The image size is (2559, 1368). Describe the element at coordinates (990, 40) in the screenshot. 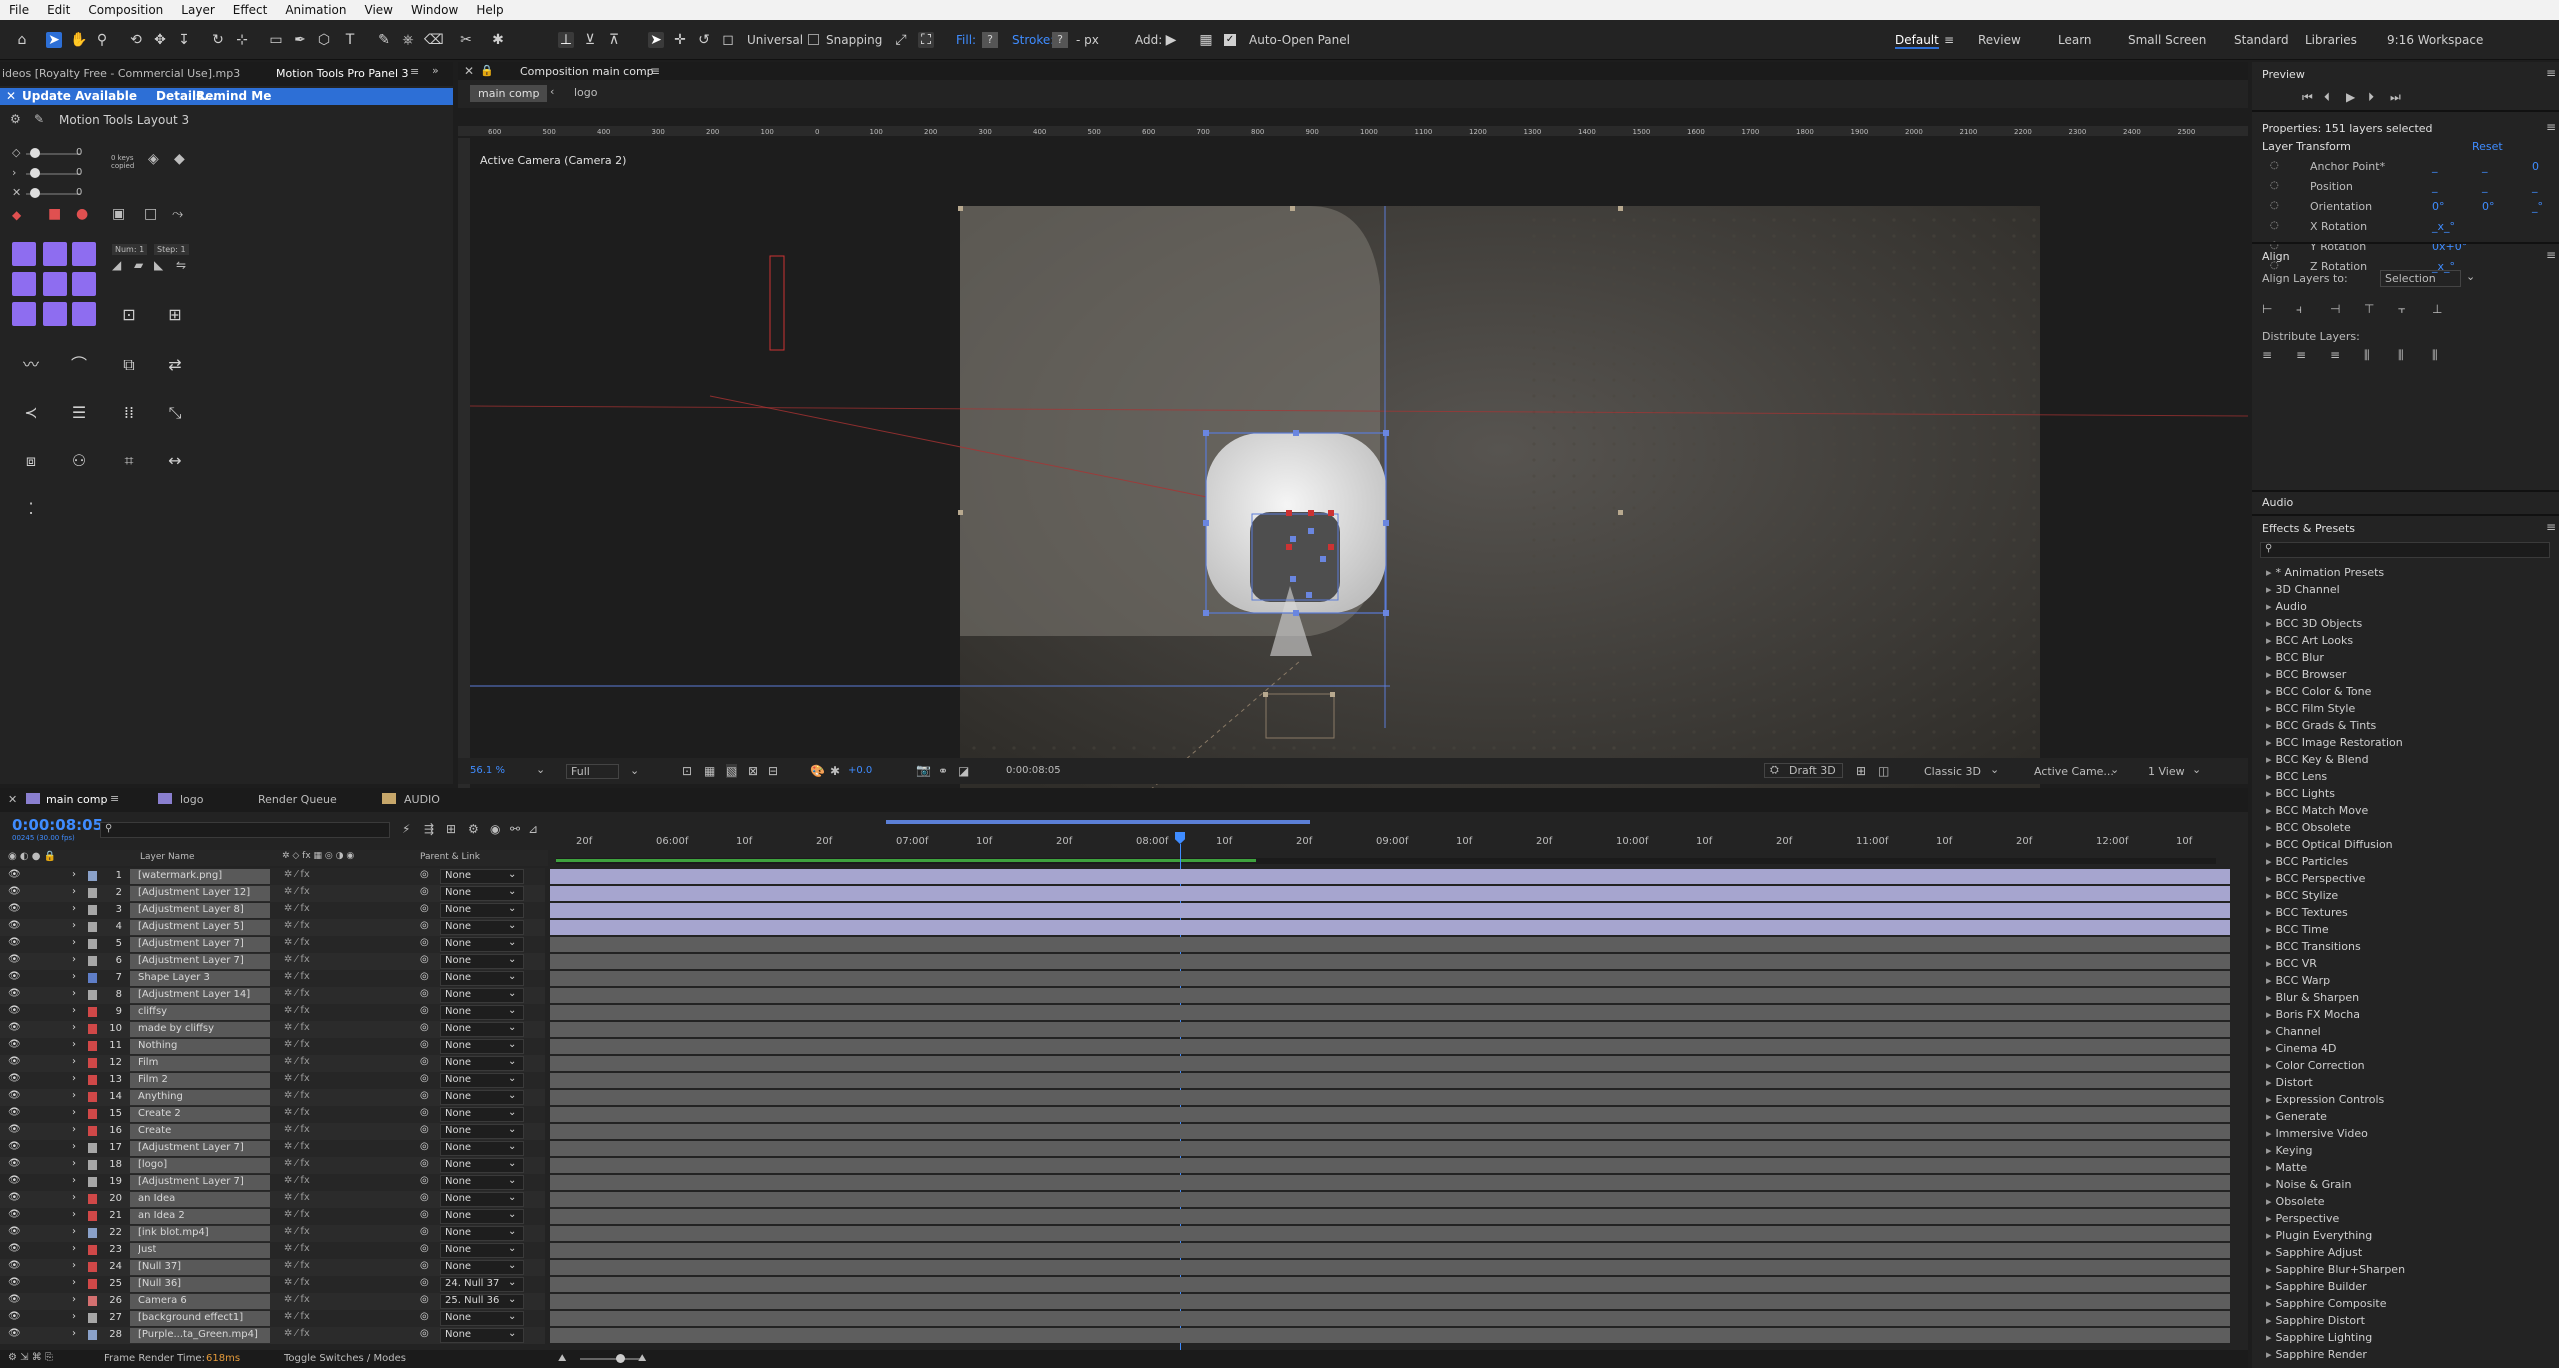

I see `fill-swatch: ?` at that location.